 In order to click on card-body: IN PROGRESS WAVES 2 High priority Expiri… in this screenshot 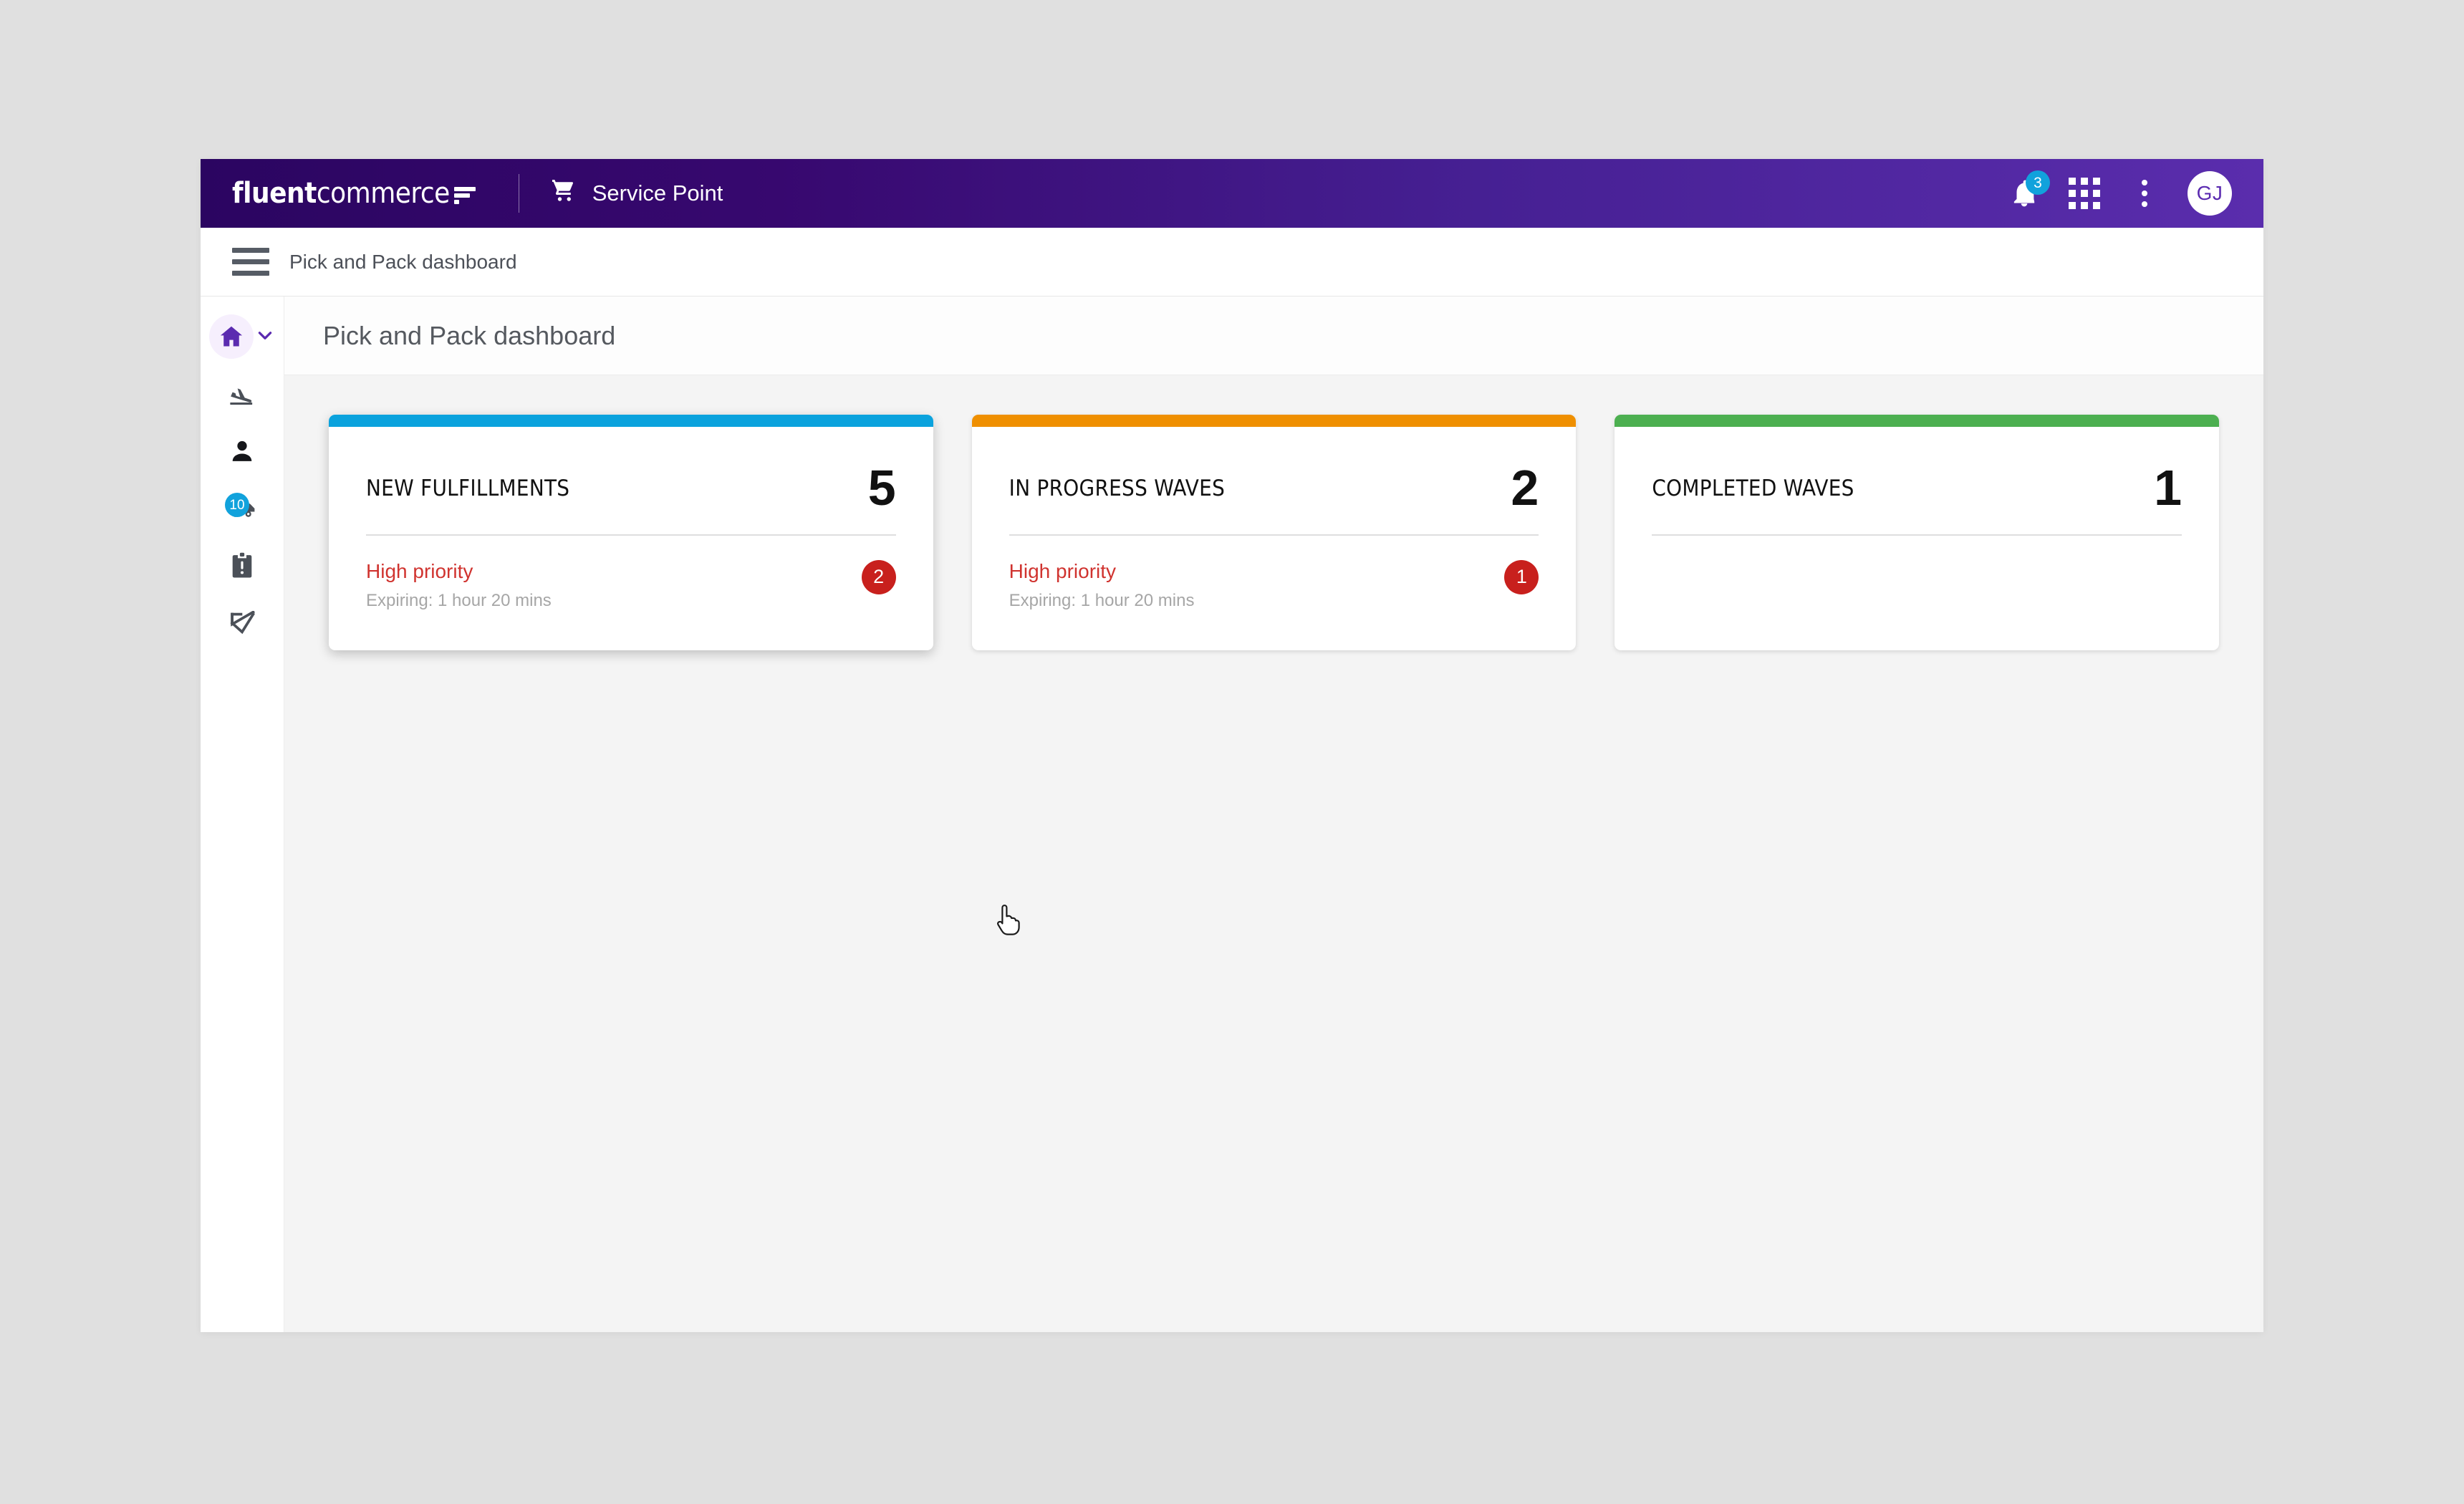, I will do `click(1274, 533)`.